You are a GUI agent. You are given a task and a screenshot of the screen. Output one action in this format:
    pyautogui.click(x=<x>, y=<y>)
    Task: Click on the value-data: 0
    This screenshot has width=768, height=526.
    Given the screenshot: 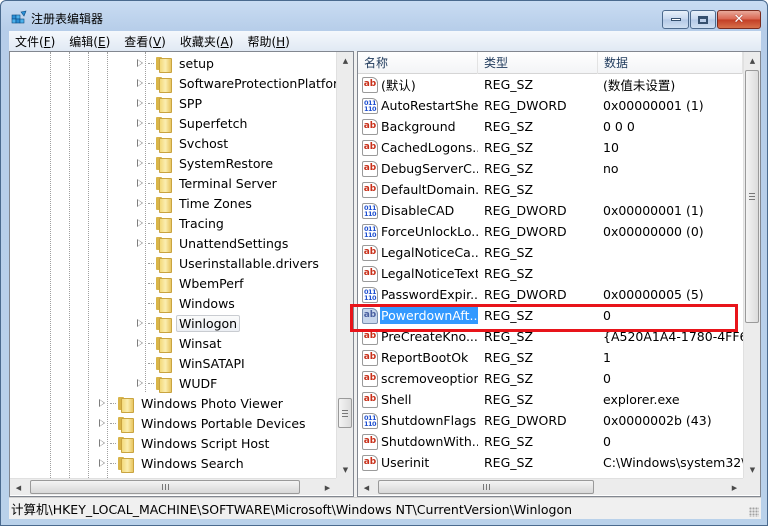 What is the action you would take?
    pyautogui.click(x=607, y=441)
    